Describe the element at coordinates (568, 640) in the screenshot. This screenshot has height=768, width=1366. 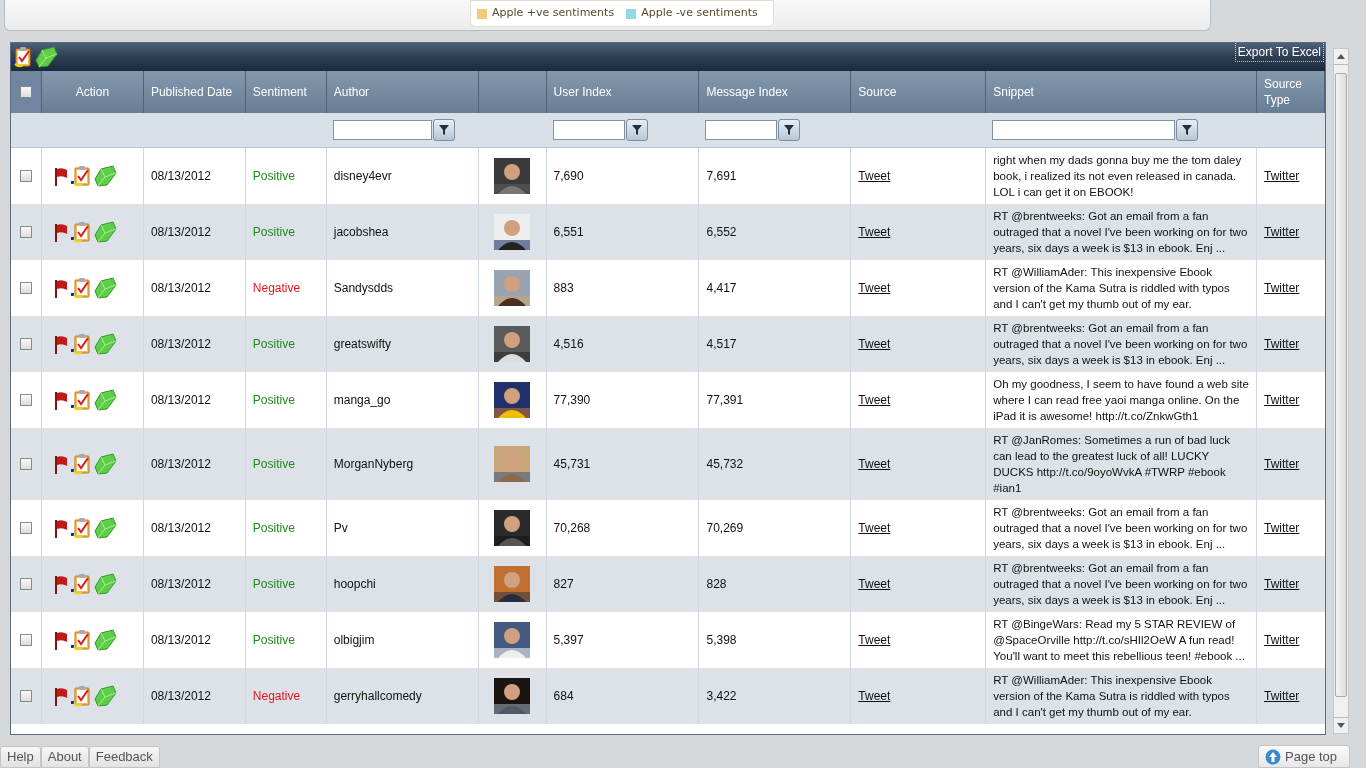
I see `user-index-text: 5,397` at that location.